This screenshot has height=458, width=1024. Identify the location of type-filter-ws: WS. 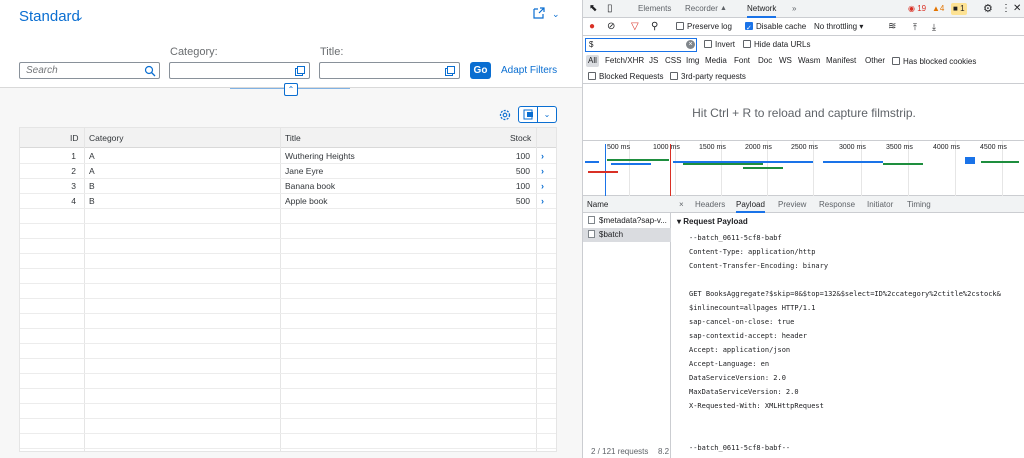
(785, 61).